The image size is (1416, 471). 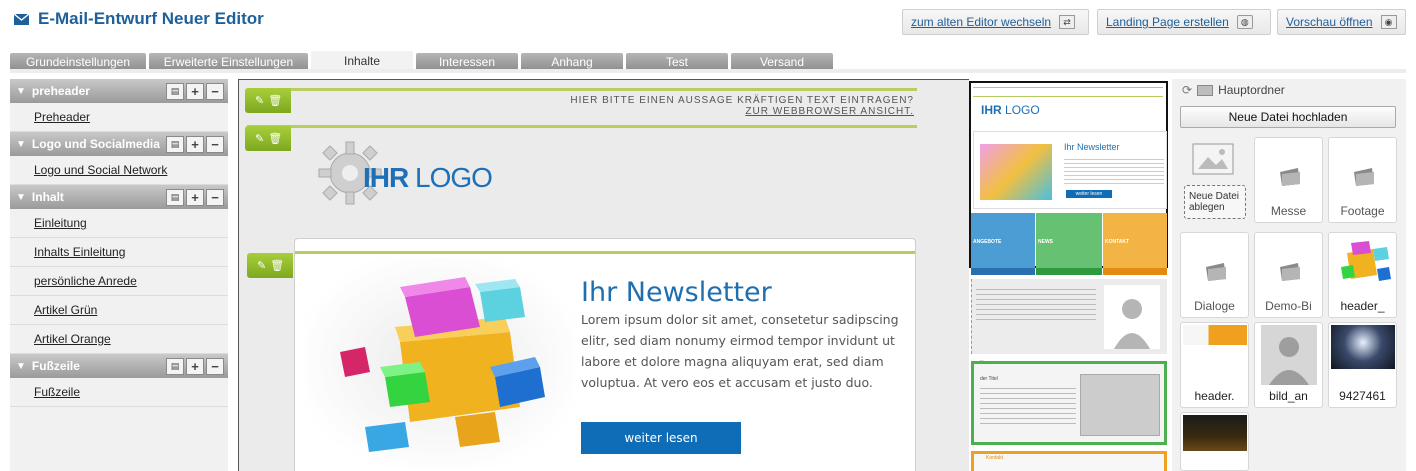 I want to click on media-image-9427461: 9427461, so click(x=1362, y=365).